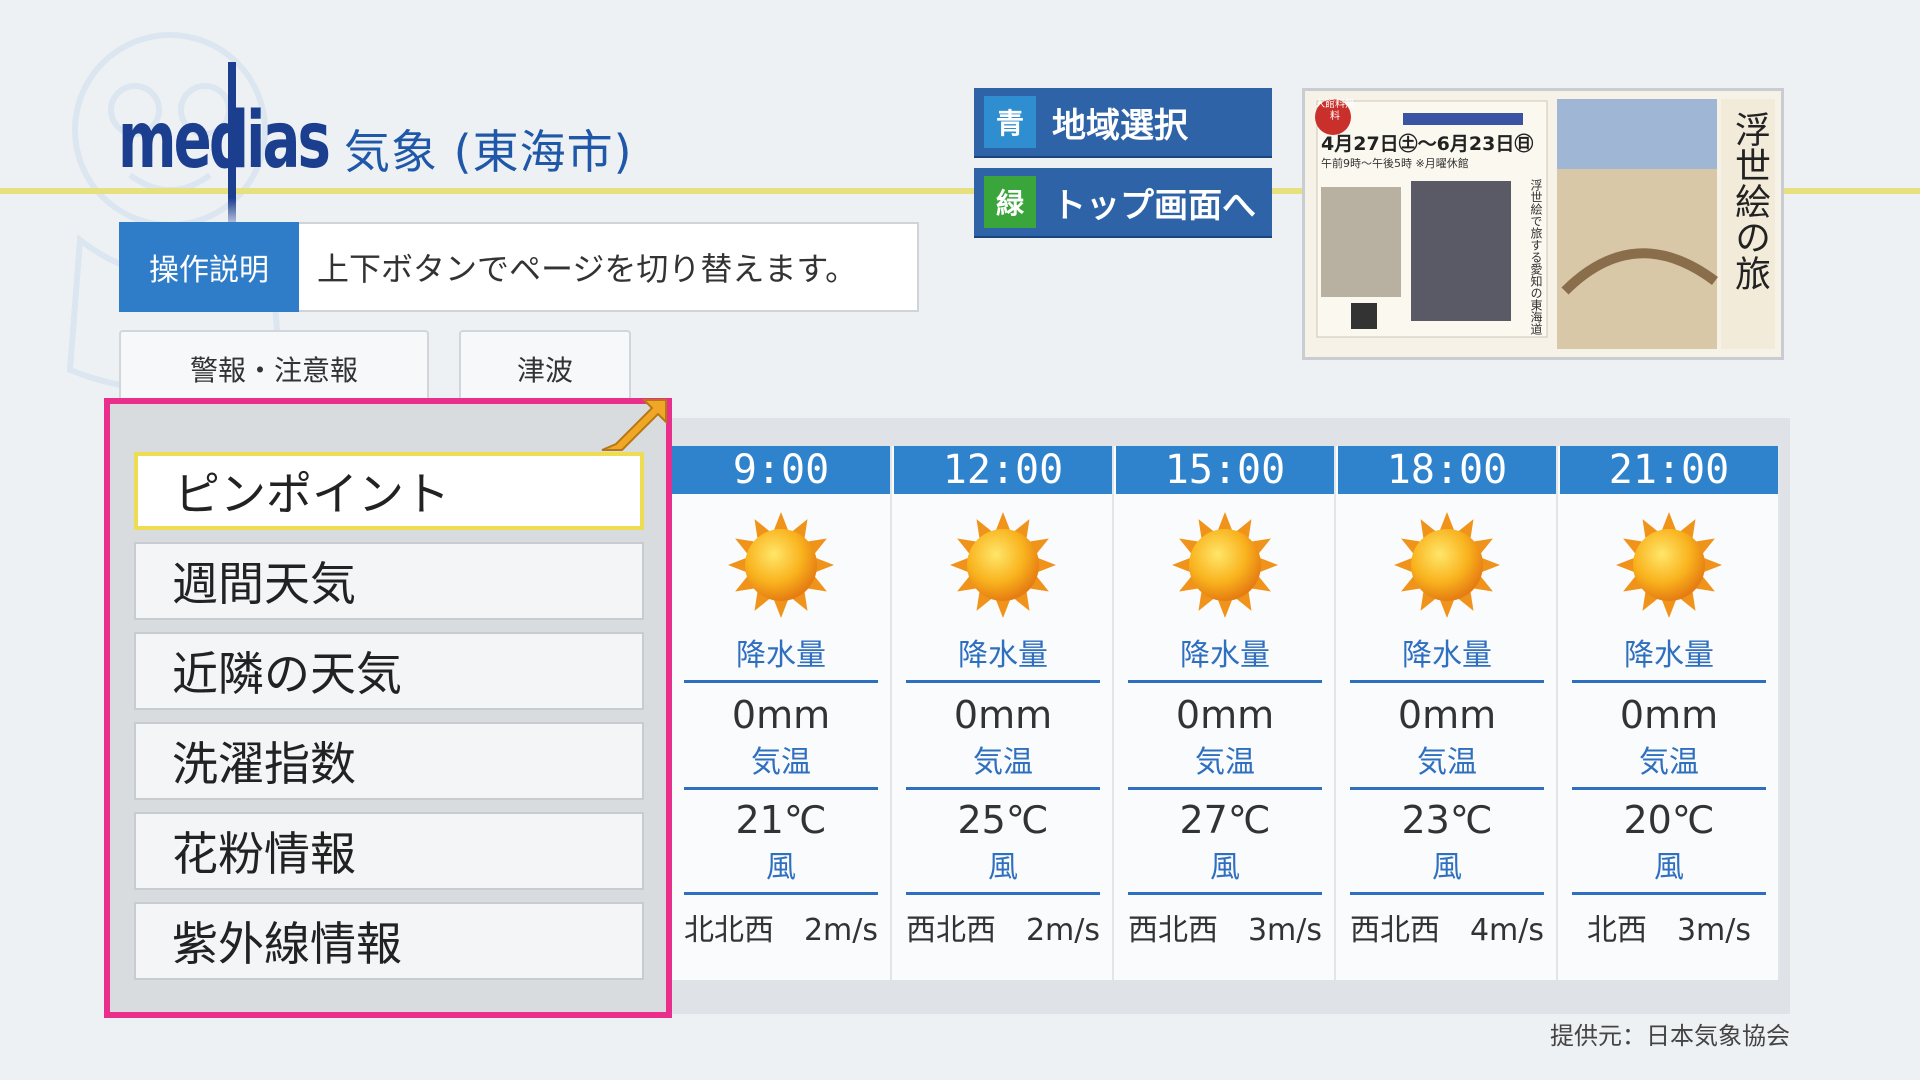 This screenshot has height=1080, width=1920. Describe the element at coordinates (1669, 470) in the screenshot. I see `forecast-time: 21:00` at that location.